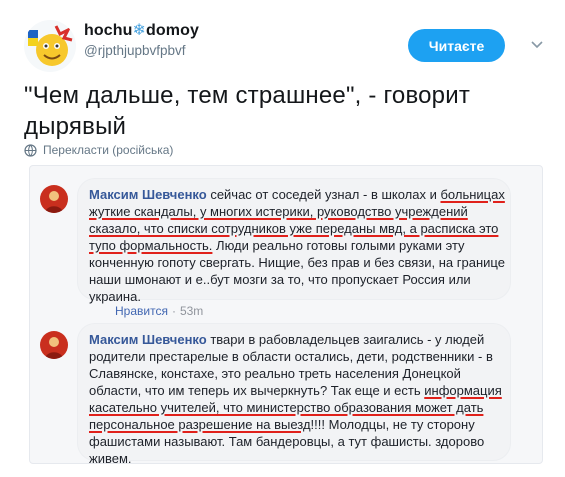 This screenshot has height=477, width=565. Describe the element at coordinates (537, 44) in the screenshot. I see `chevron-down-icon` at that location.